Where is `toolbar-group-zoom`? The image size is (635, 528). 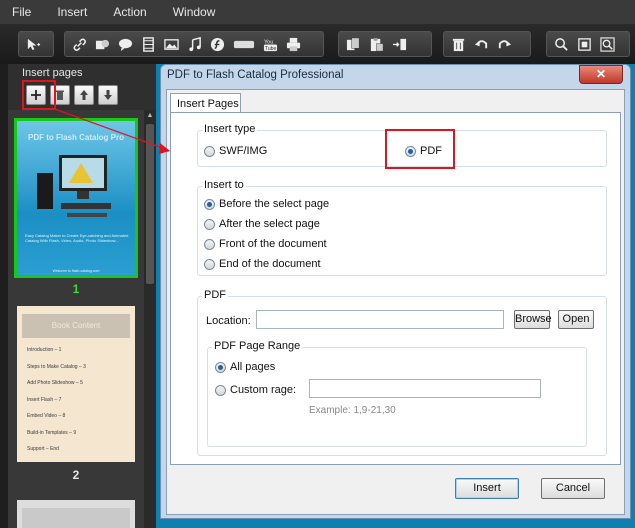
toolbar-group-zoom is located at coordinates (588, 44).